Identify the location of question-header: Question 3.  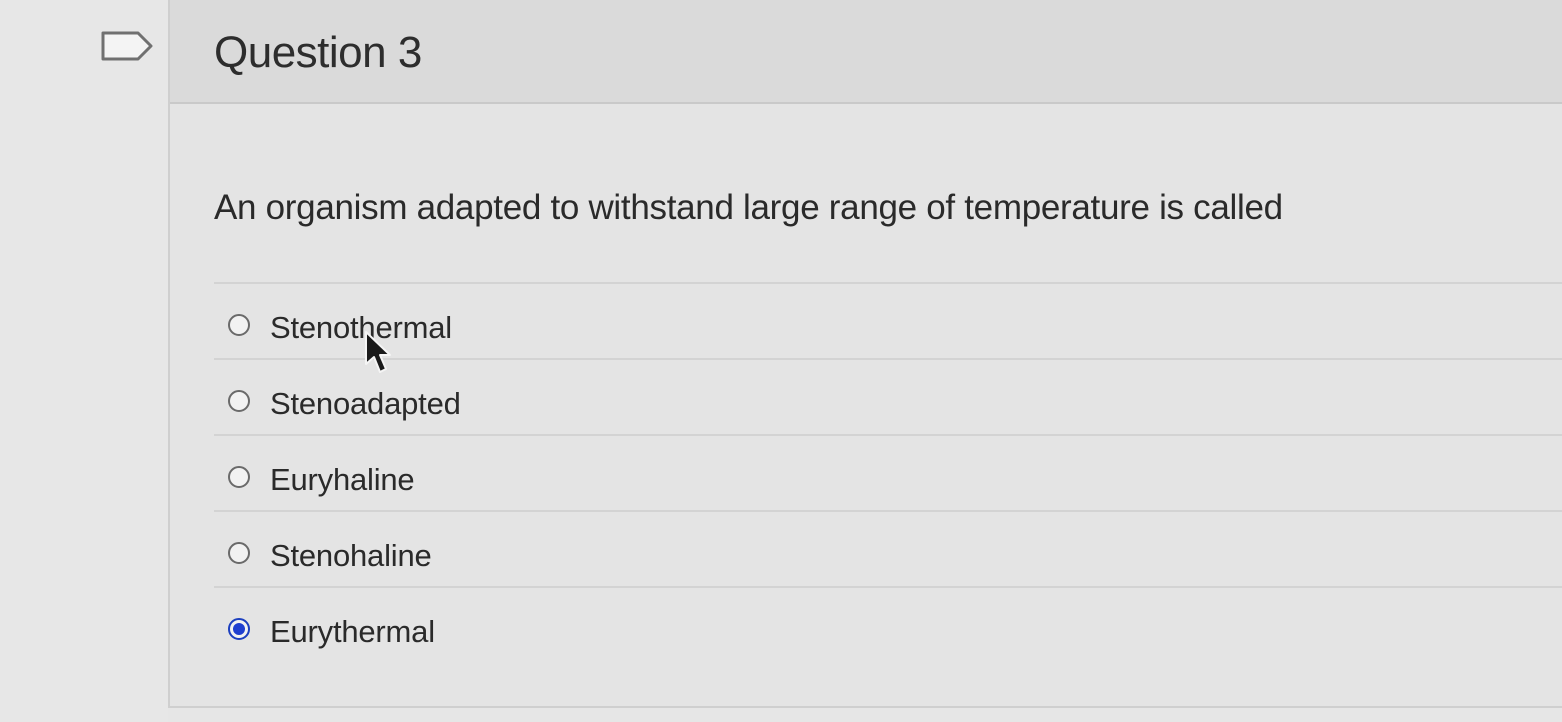
(866, 52).